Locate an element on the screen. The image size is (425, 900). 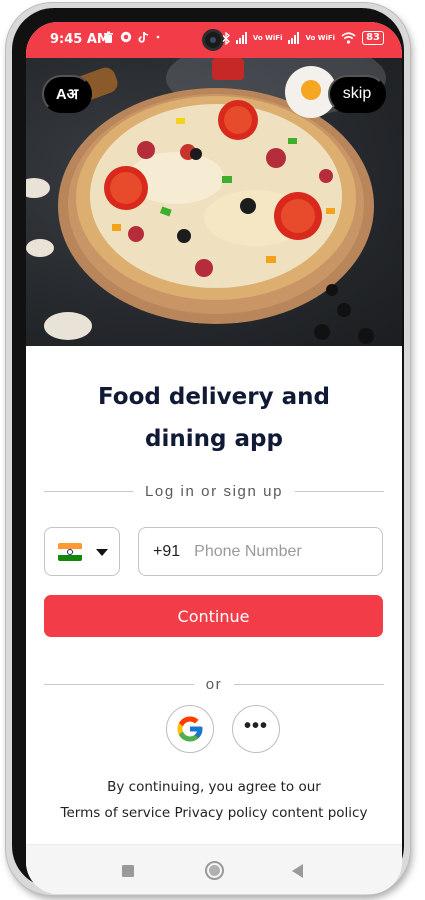
trash-icon is located at coordinates (108, 37).